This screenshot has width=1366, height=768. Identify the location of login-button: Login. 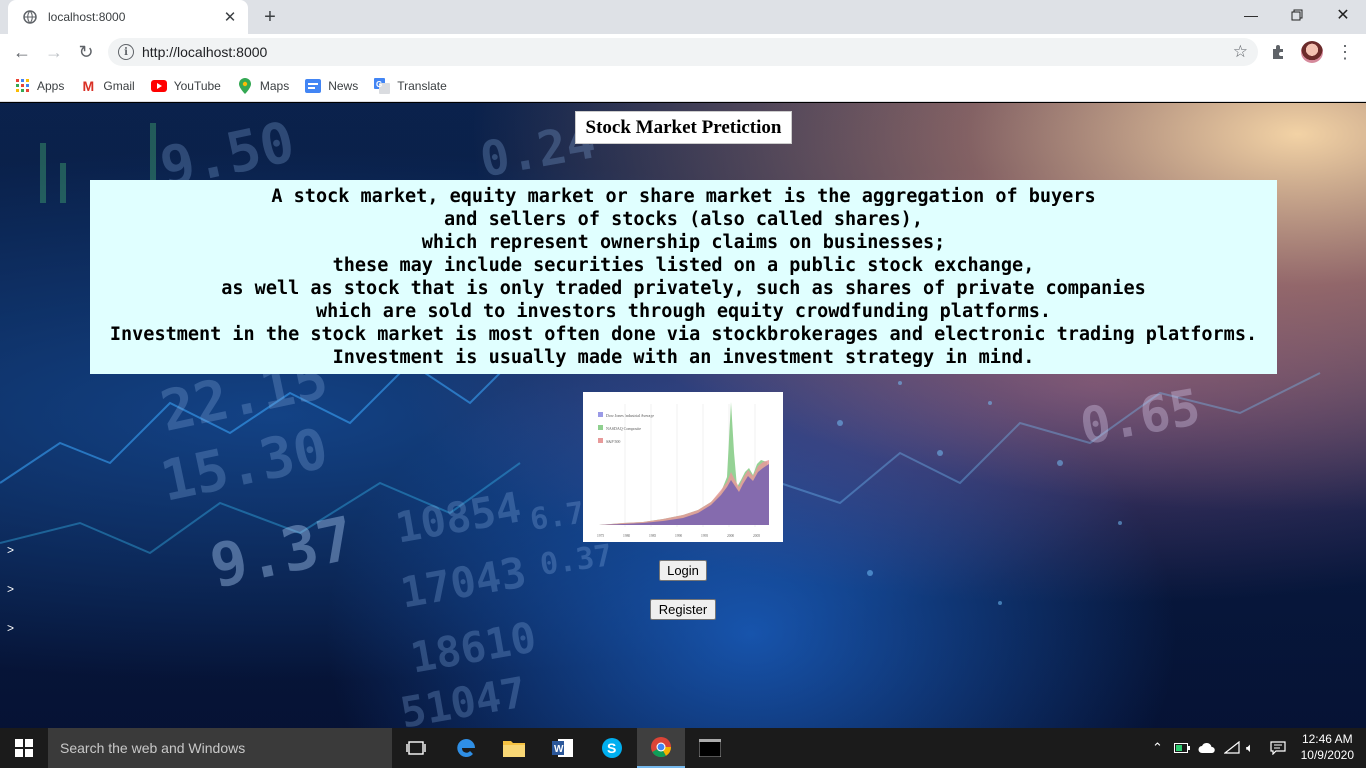
(683, 570).